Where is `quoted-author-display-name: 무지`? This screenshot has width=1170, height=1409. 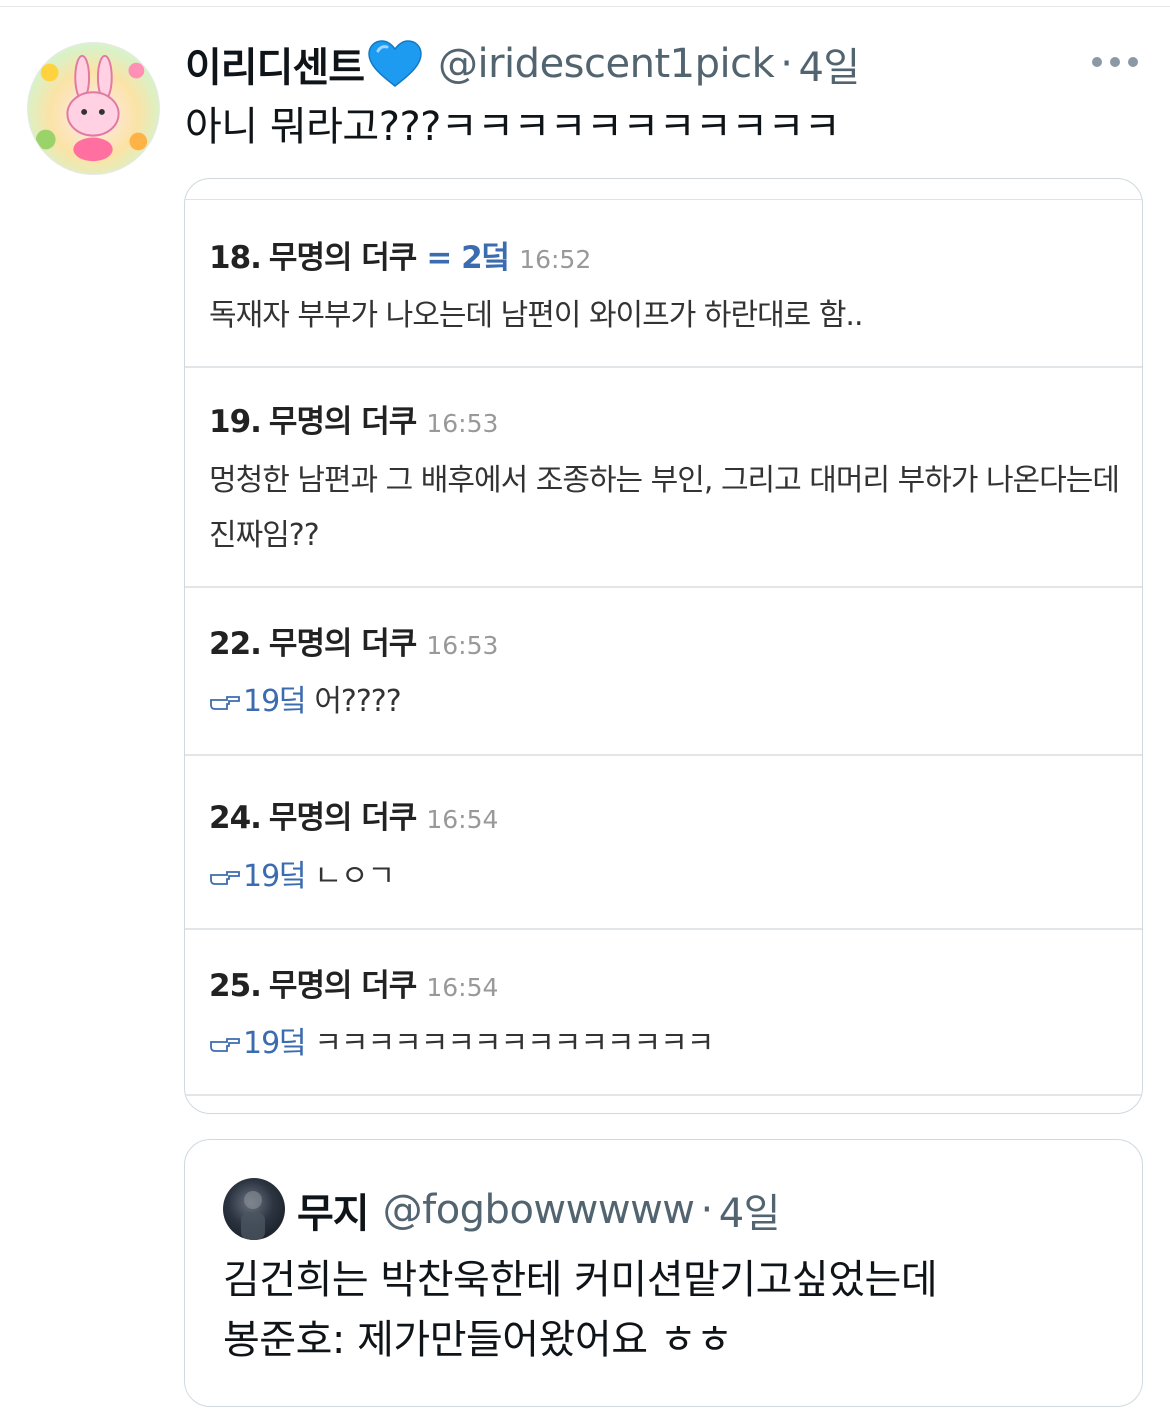 quoted-author-display-name: 무지 is located at coordinates (333, 1210).